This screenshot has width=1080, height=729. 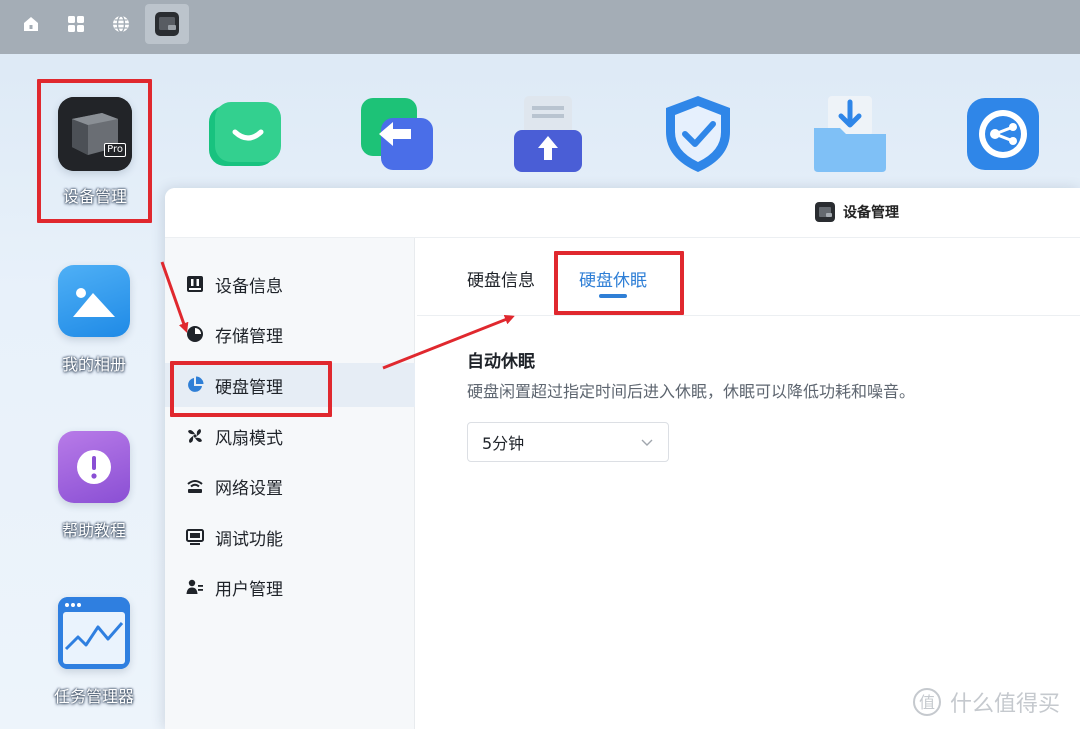 I want to click on watermark-logo-icon: 值, so click(x=927, y=702).